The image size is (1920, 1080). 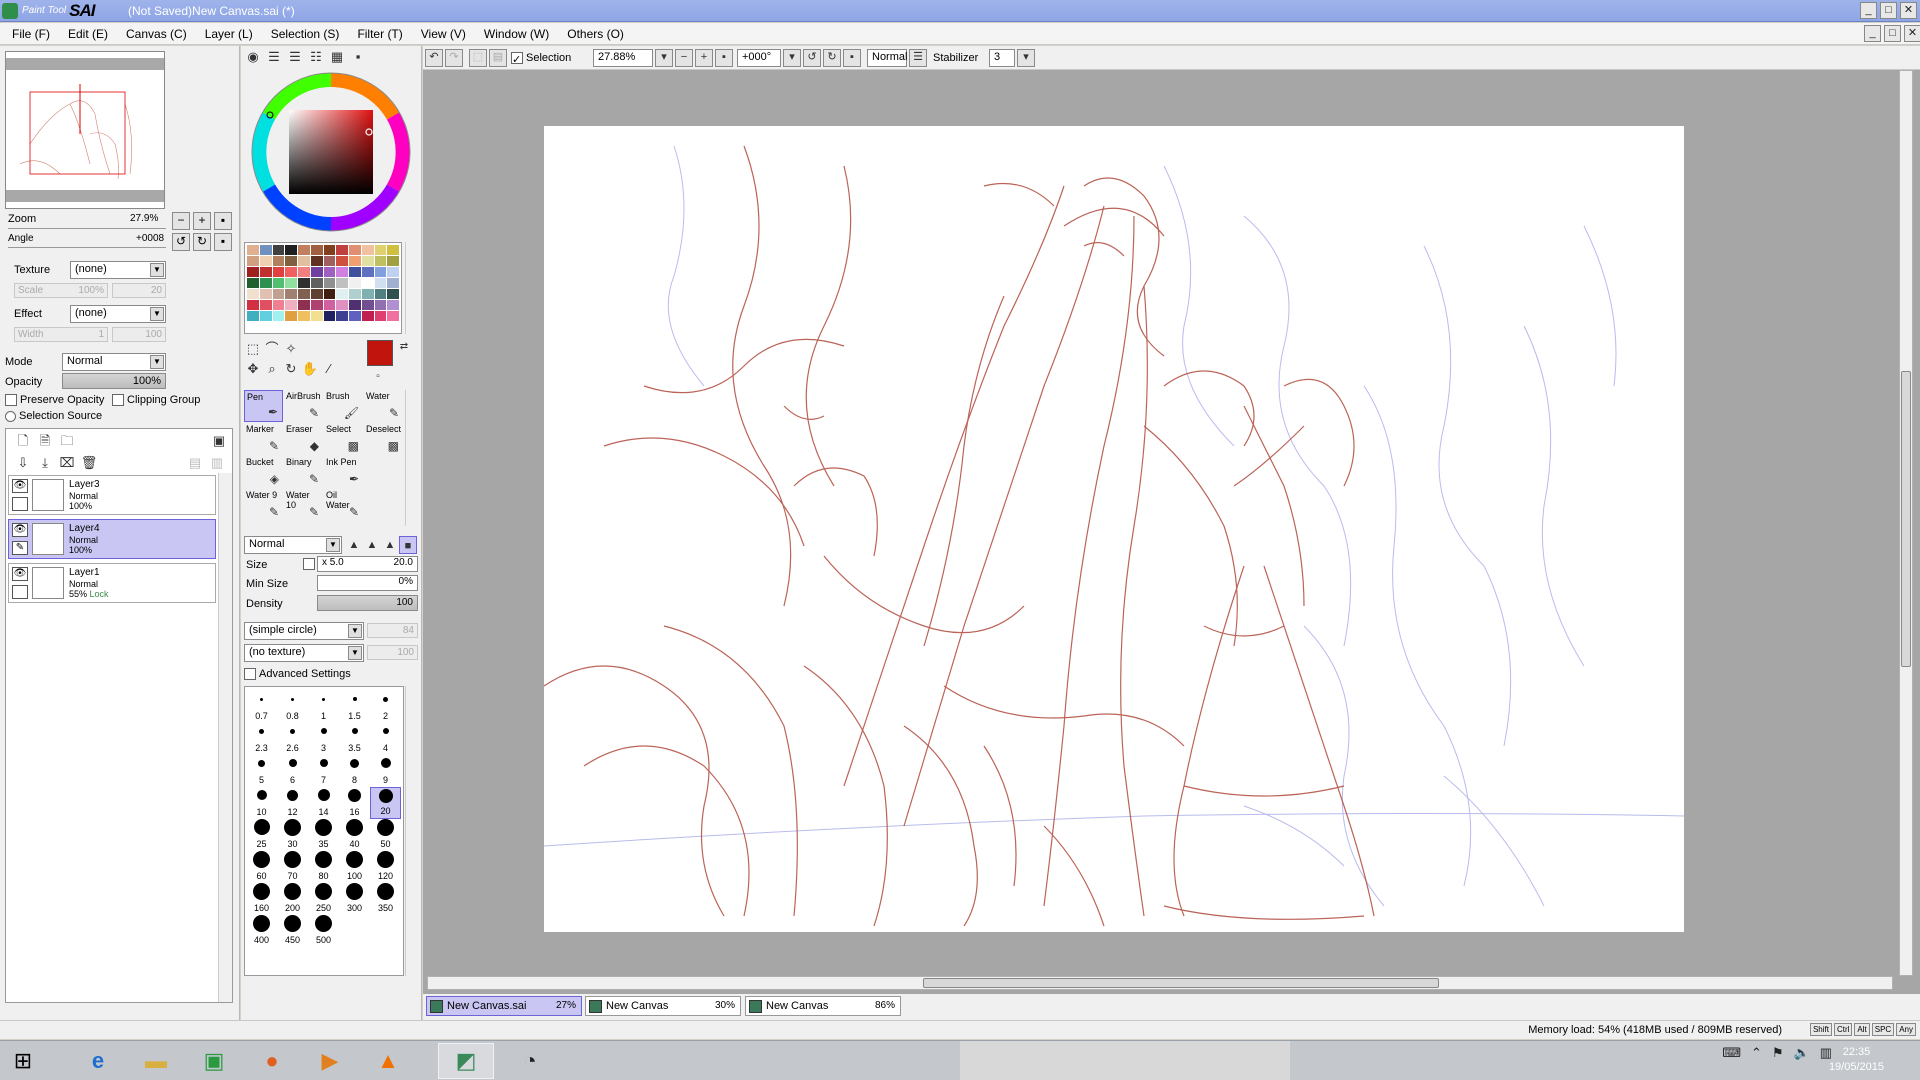 I want to click on ie-icon: e, so click(x=98, y=1061).